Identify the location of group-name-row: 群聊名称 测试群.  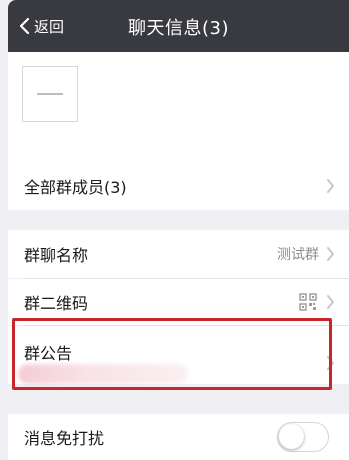
(178, 254).